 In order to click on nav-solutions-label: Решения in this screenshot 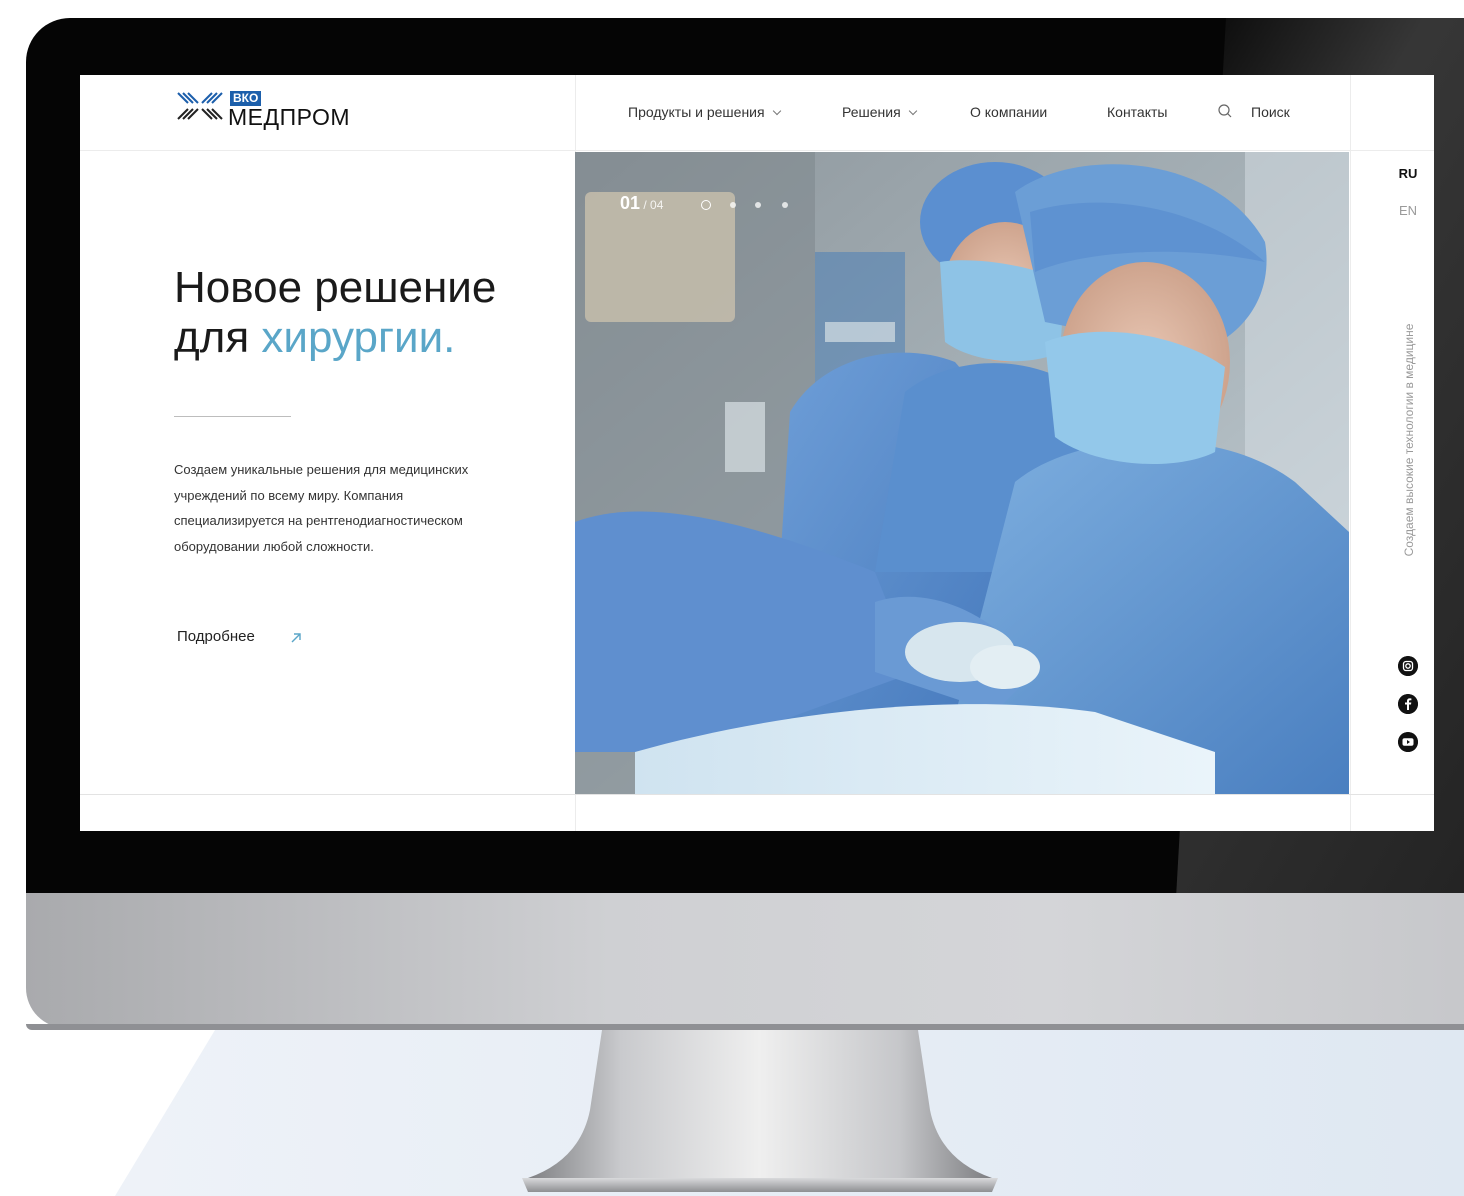, I will do `click(871, 112)`.